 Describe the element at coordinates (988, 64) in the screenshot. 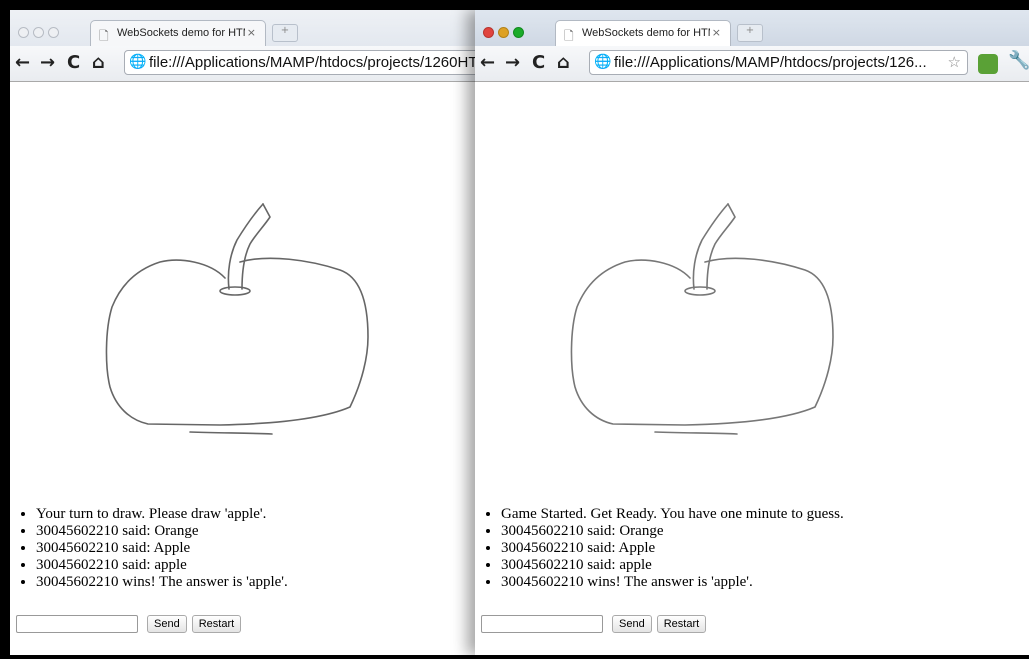

I see `extension-icon` at that location.